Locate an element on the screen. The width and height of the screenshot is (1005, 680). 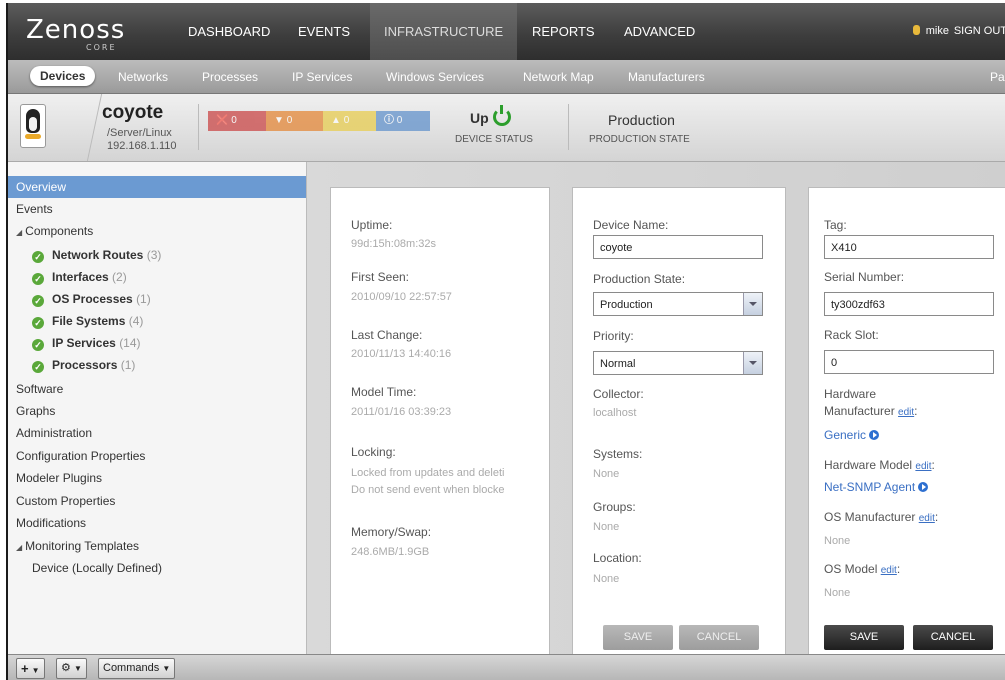
component-ip-services: ✓ IP Services (14) is located at coordinates (86, 343).